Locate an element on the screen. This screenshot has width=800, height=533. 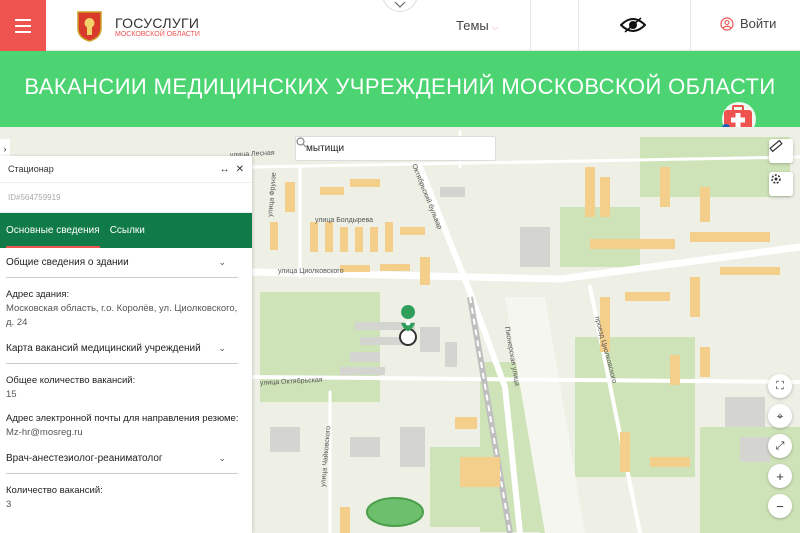
field-value: 3 is located at coordinates (9, 504).